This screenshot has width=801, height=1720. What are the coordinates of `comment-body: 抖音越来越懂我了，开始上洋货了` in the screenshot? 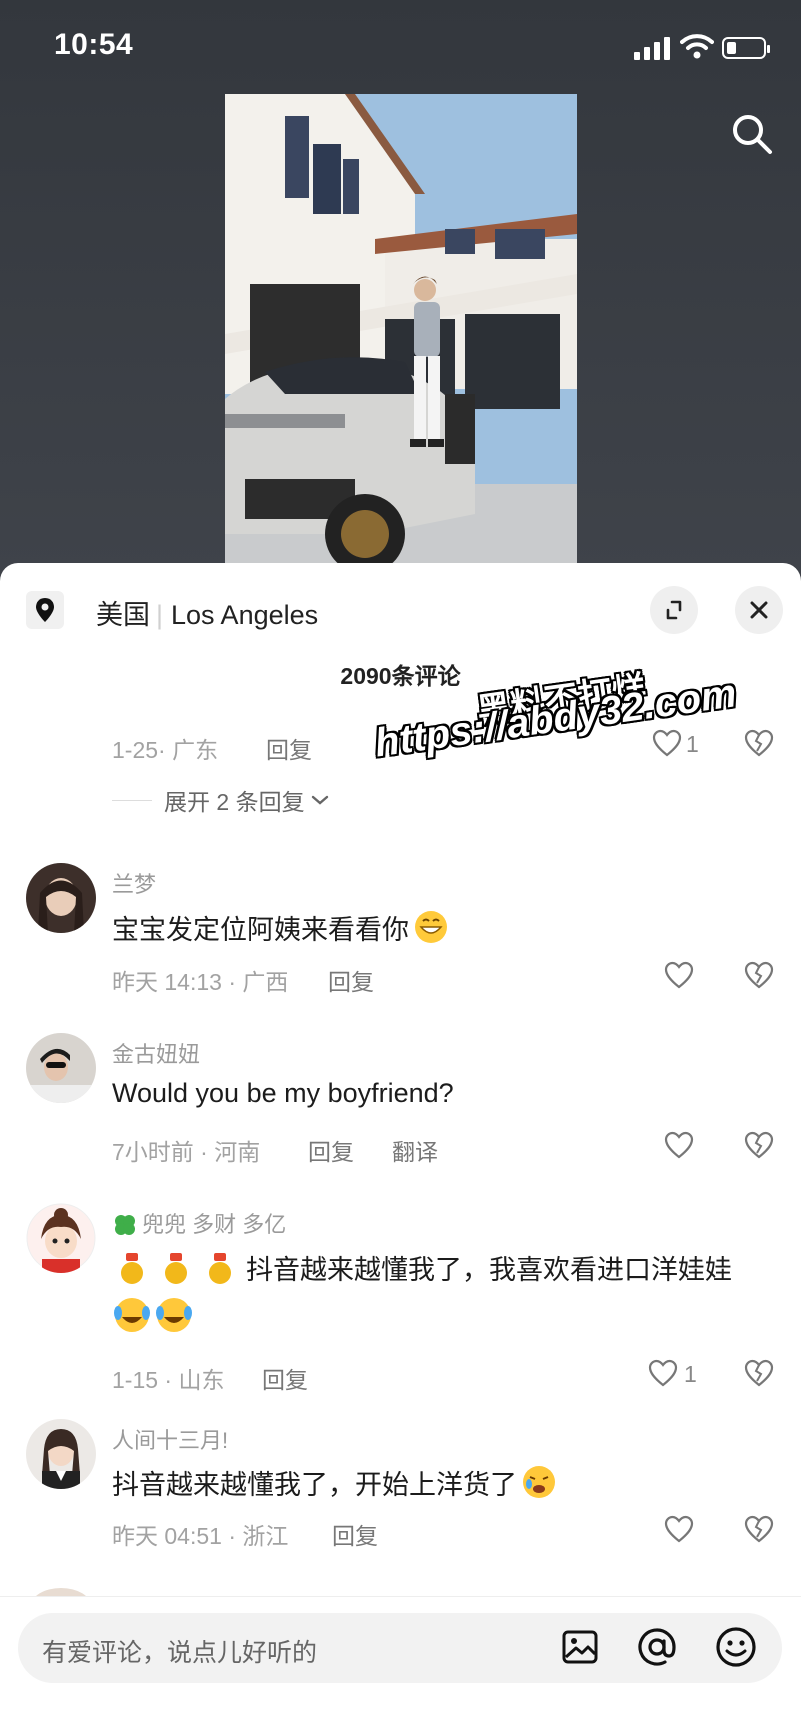 It's located at (314, 1485).